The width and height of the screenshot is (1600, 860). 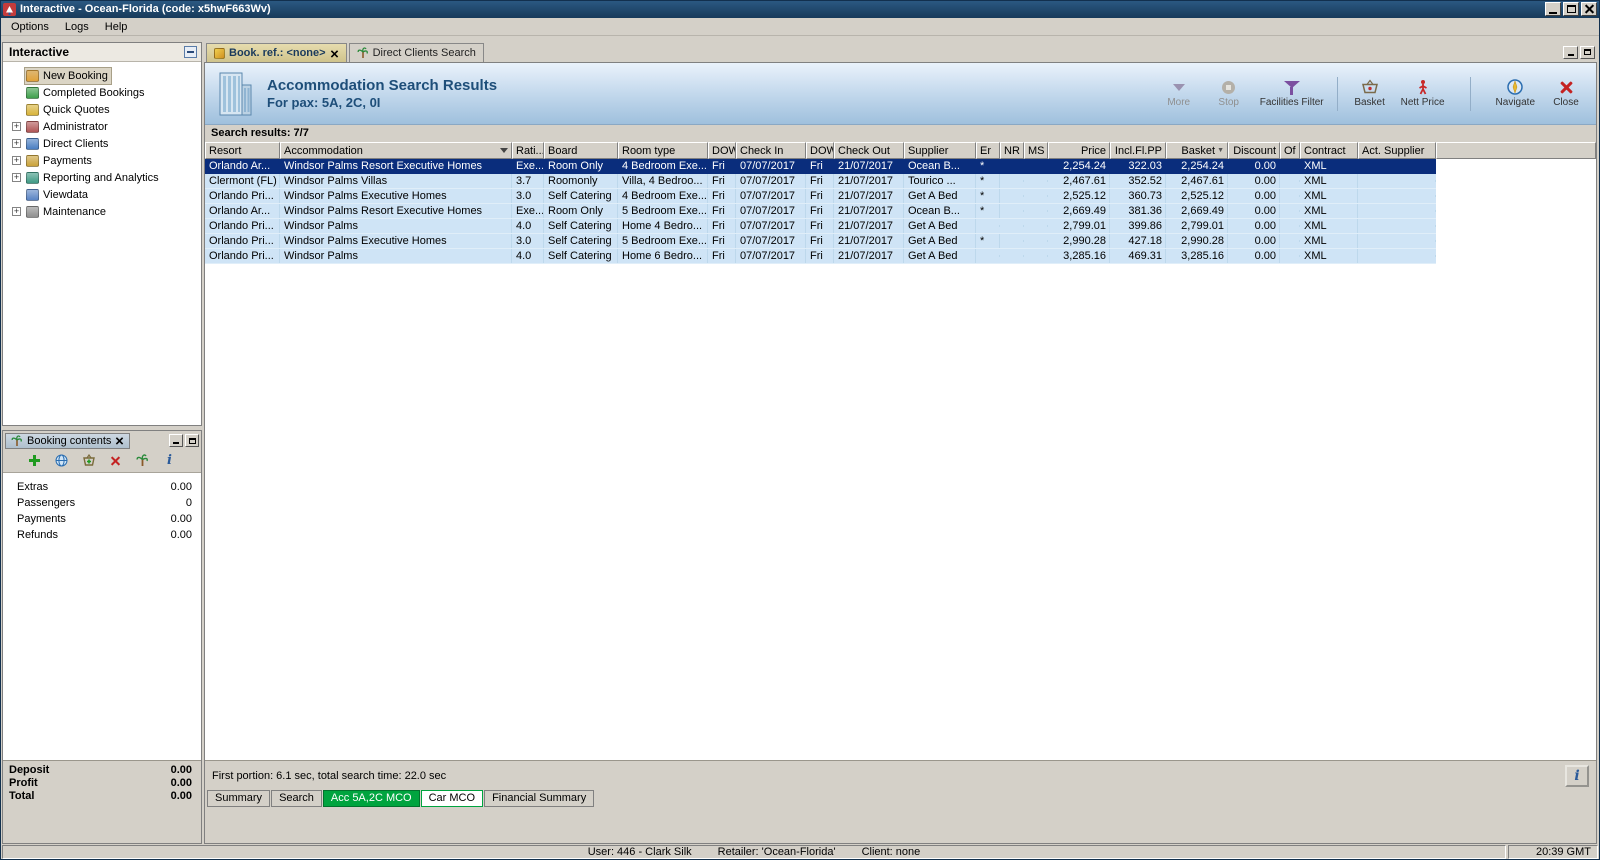 What do you see at coordinates (581, 150) in the screenshot?
I see `column-header-board: Board` at bounding box center [581, 150].